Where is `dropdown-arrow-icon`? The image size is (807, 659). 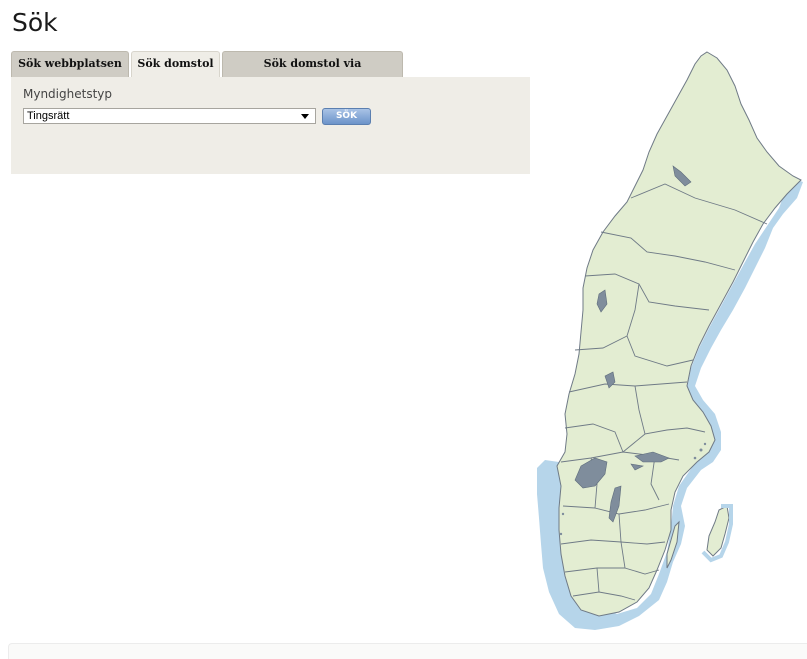
dropdown-arrow-icon is located at coordinates (305, 116).